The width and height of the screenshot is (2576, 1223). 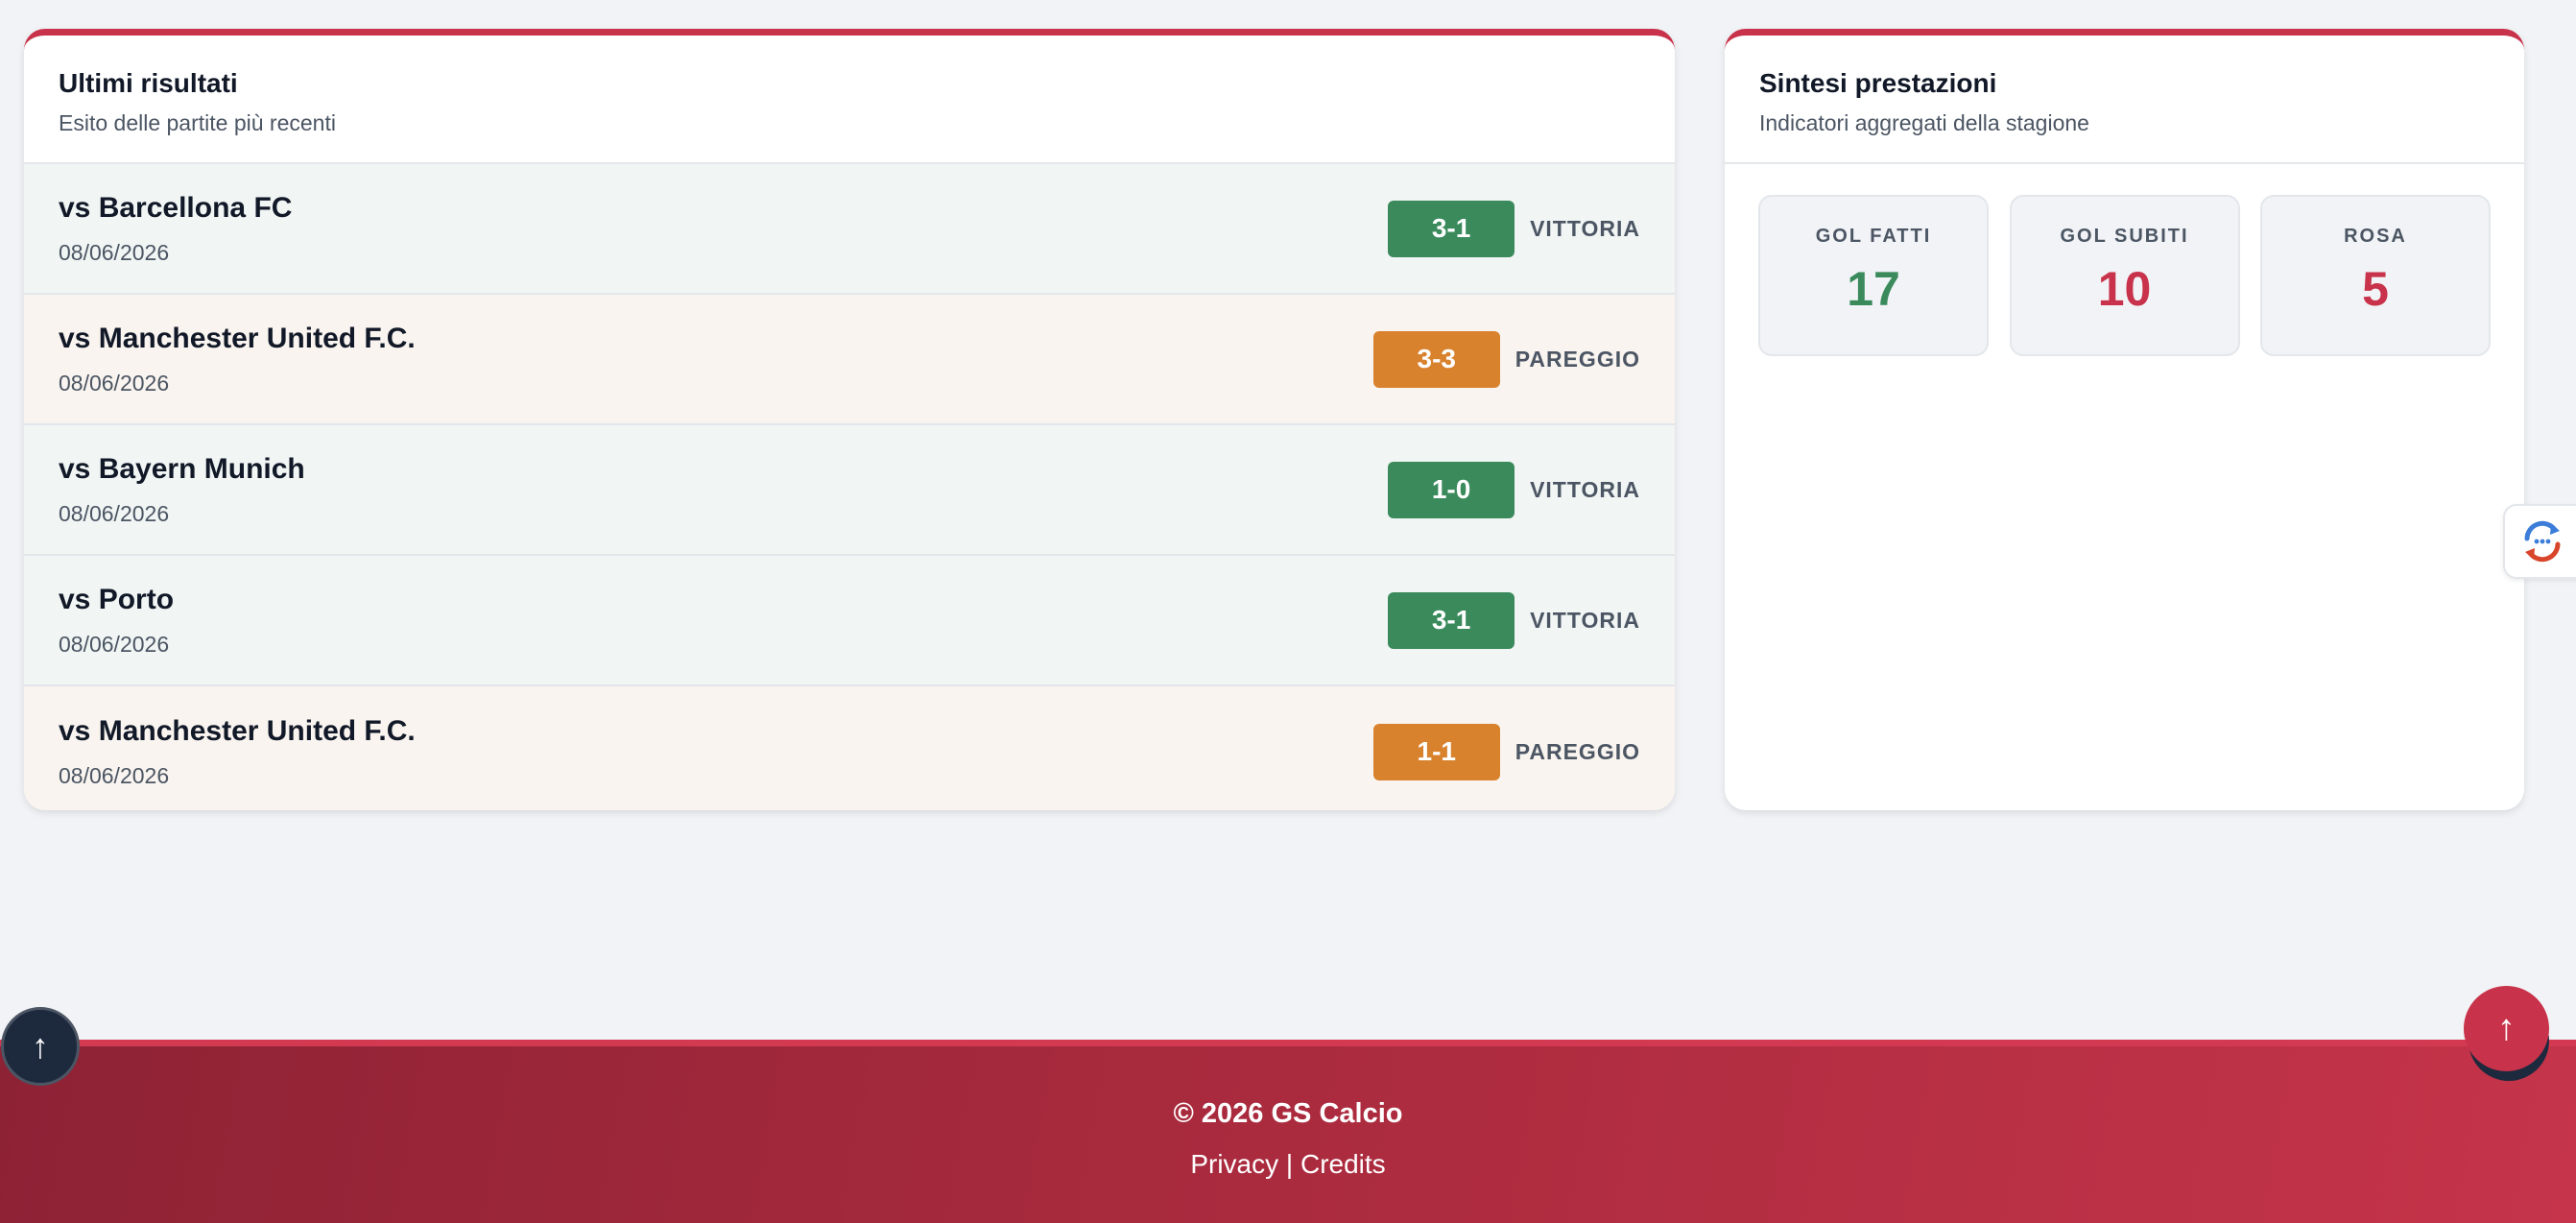 What do you see at coordinates (197, 123) in the screenshot?
I see `results-subtitle: Esito delle partite più recenti` at bounding box center [197, 123].